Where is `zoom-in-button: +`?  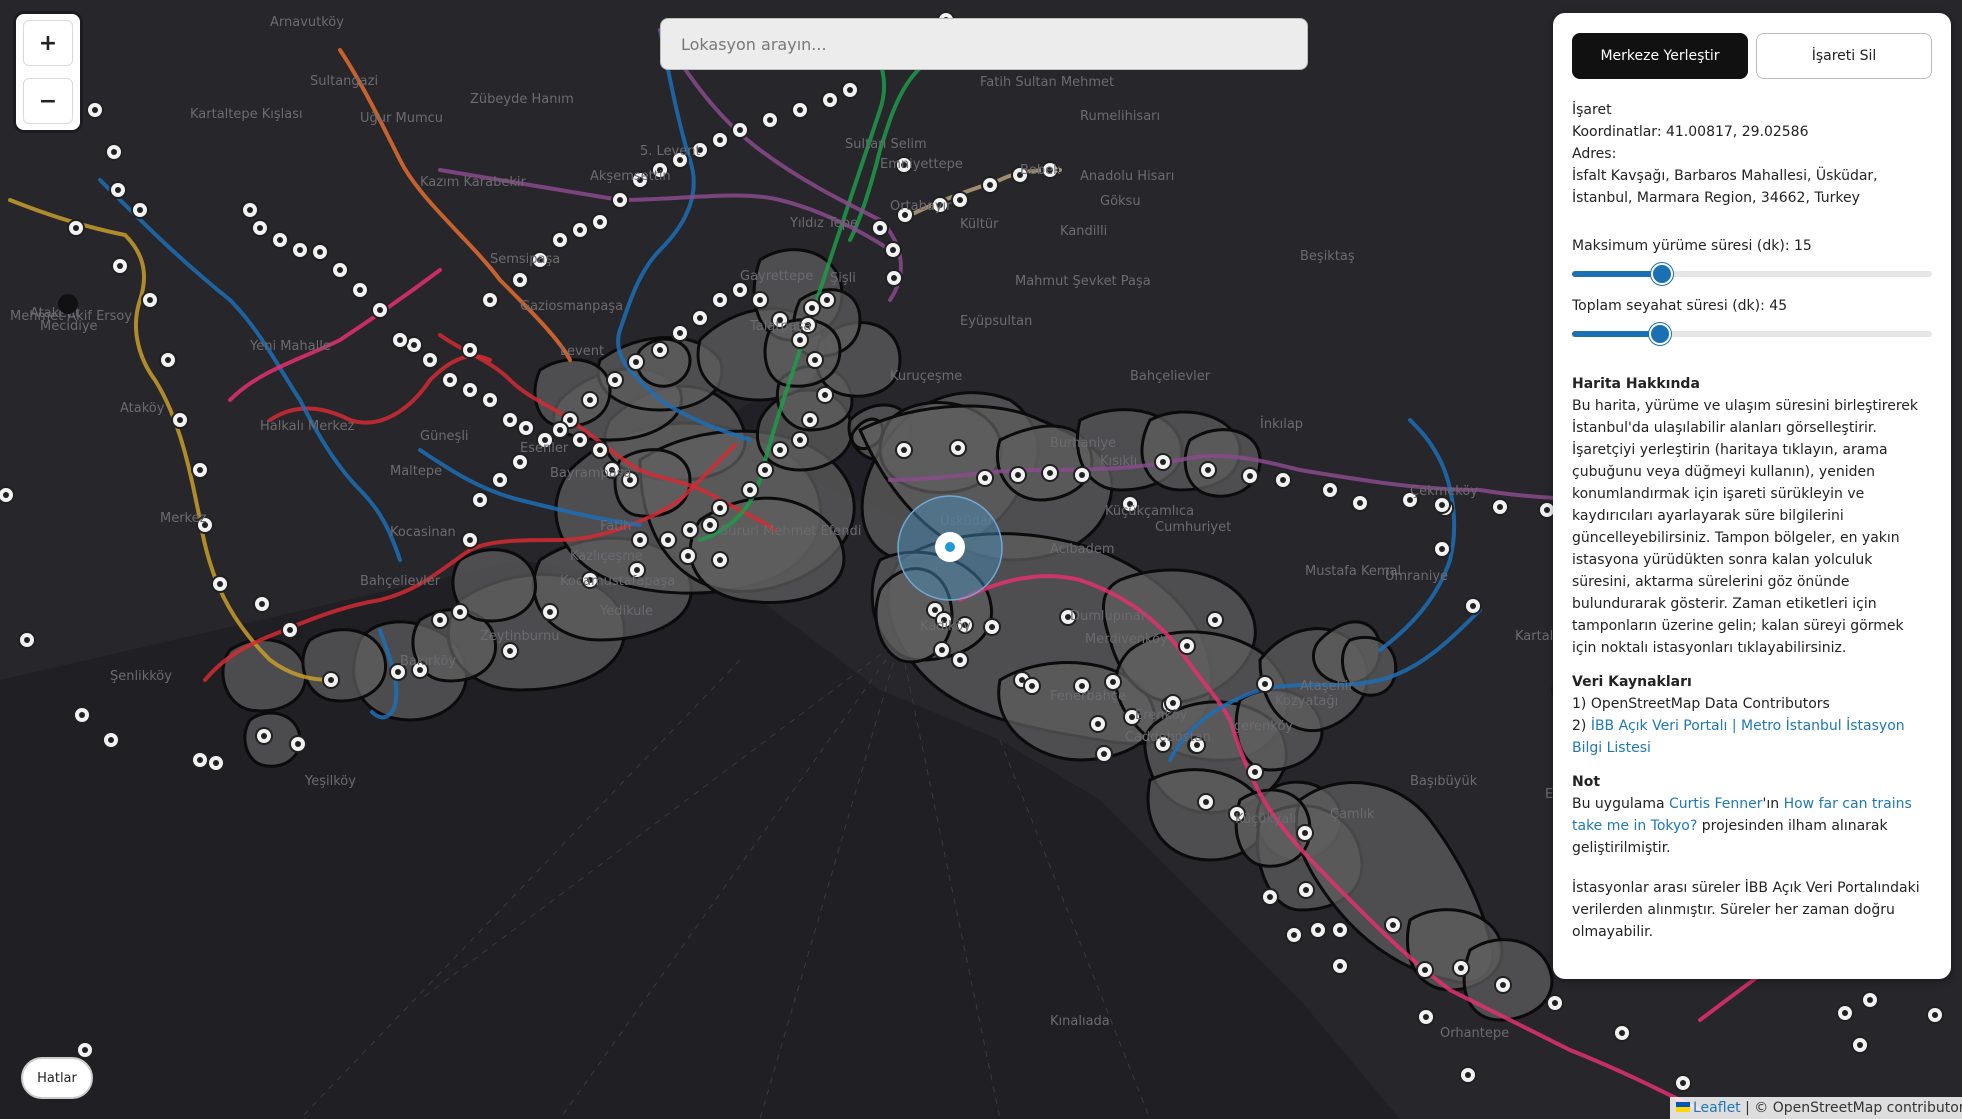 zoom-in-button: + is located at coordinates (48, 43).